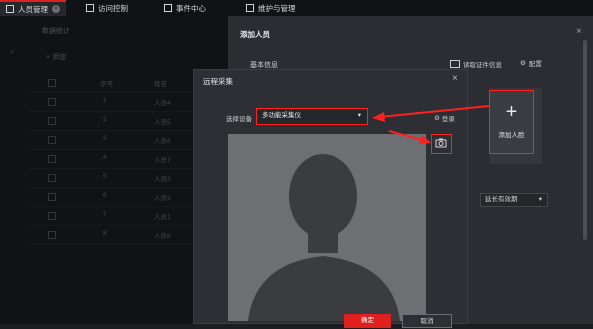 The width and height of the screenshot is (593, 329). What do you see at coordinates (407, 136) in the screenshot?
I see `arrow-to-capture` at bounding box center [407, 136].